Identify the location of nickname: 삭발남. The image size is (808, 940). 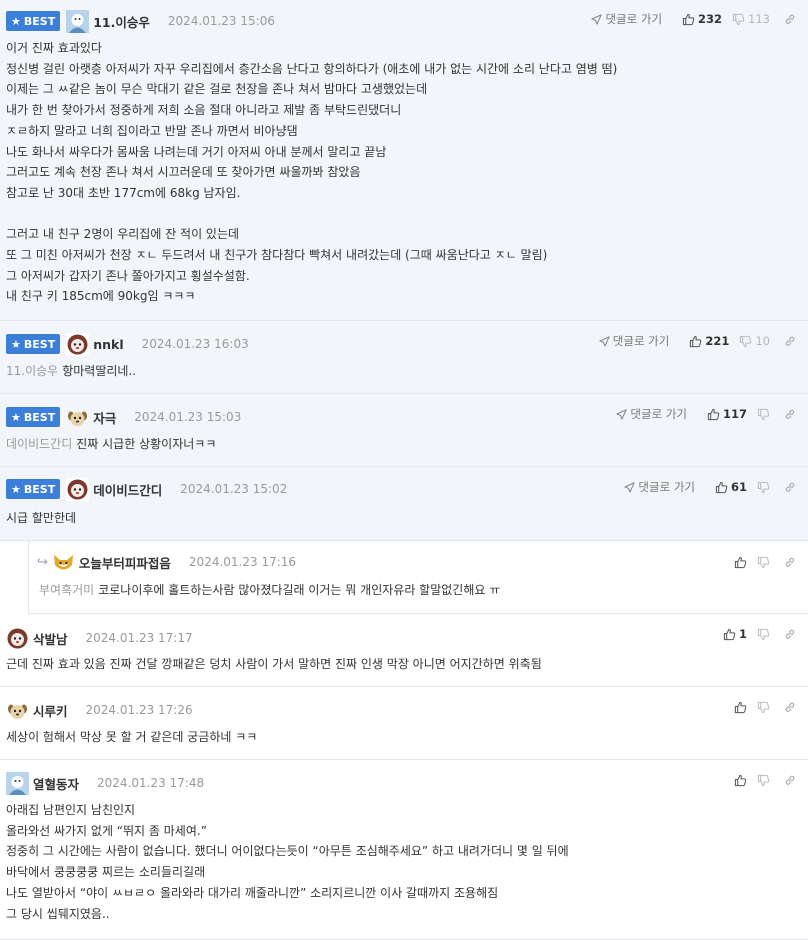
(50, 638).